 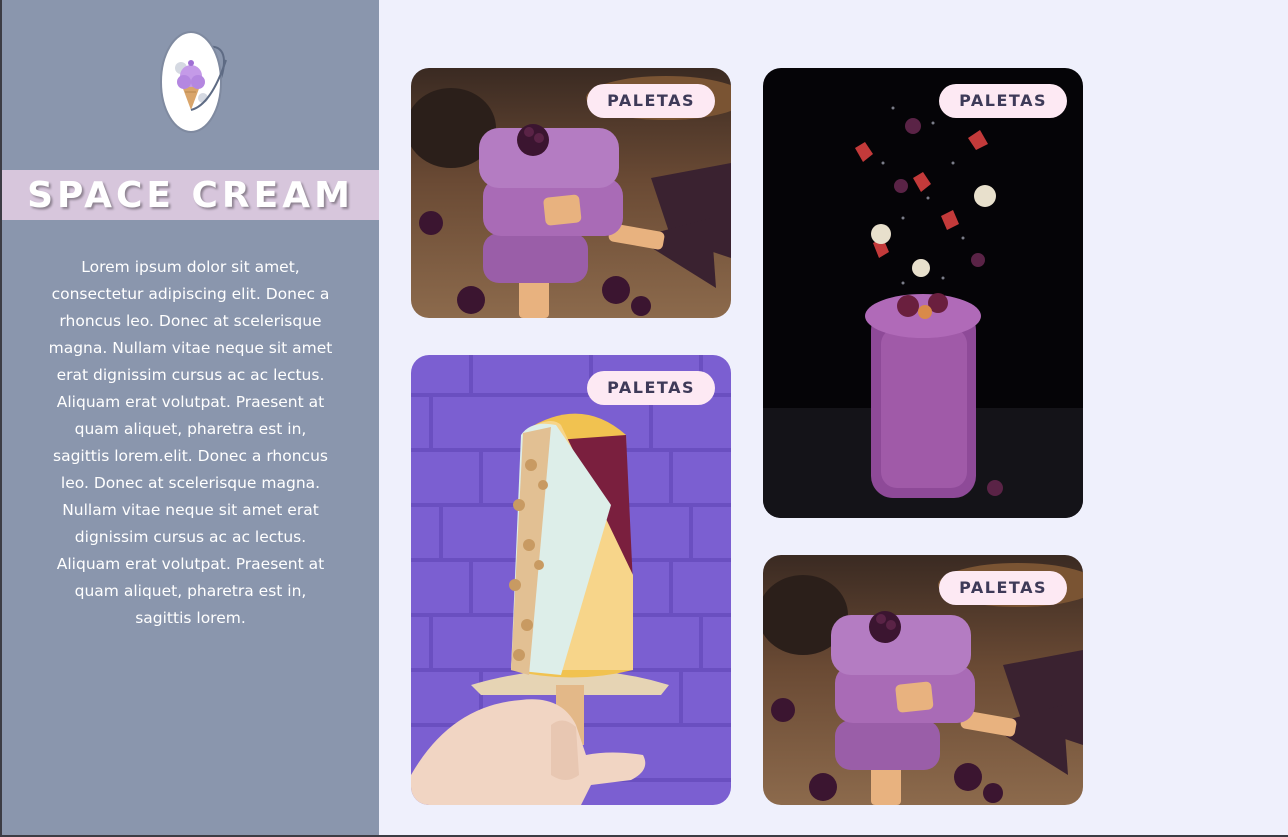 I want to click on description-line: leo. Donec at scelerisque magna., so click(x=190, y=483).